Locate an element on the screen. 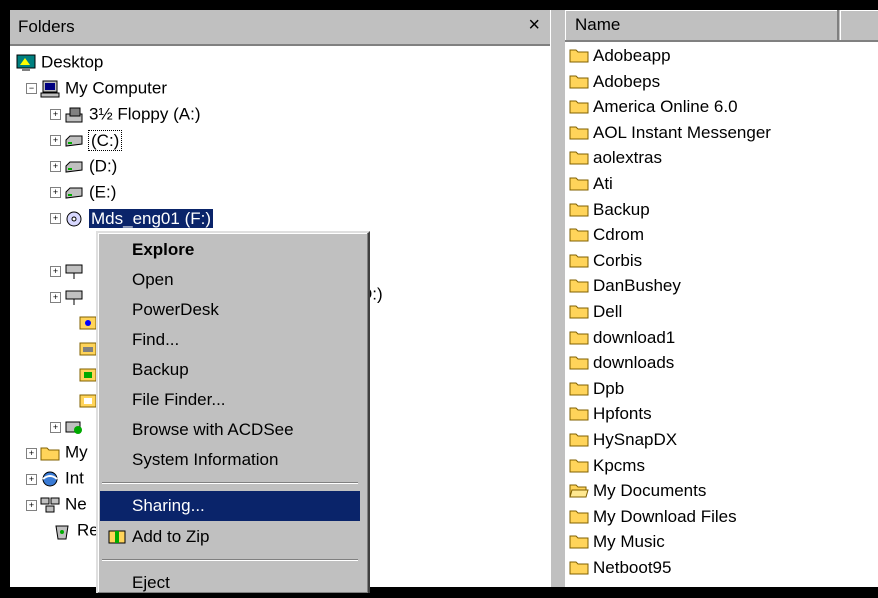 The image size is (878, 598). list-item: Cdrom is located at coordinates (606, 233).